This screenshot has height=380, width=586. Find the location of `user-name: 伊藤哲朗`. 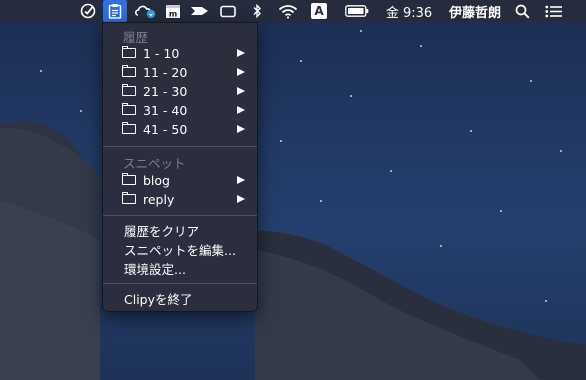

user-name: 伊藤哲朗 is located at coordinates (475, 11).